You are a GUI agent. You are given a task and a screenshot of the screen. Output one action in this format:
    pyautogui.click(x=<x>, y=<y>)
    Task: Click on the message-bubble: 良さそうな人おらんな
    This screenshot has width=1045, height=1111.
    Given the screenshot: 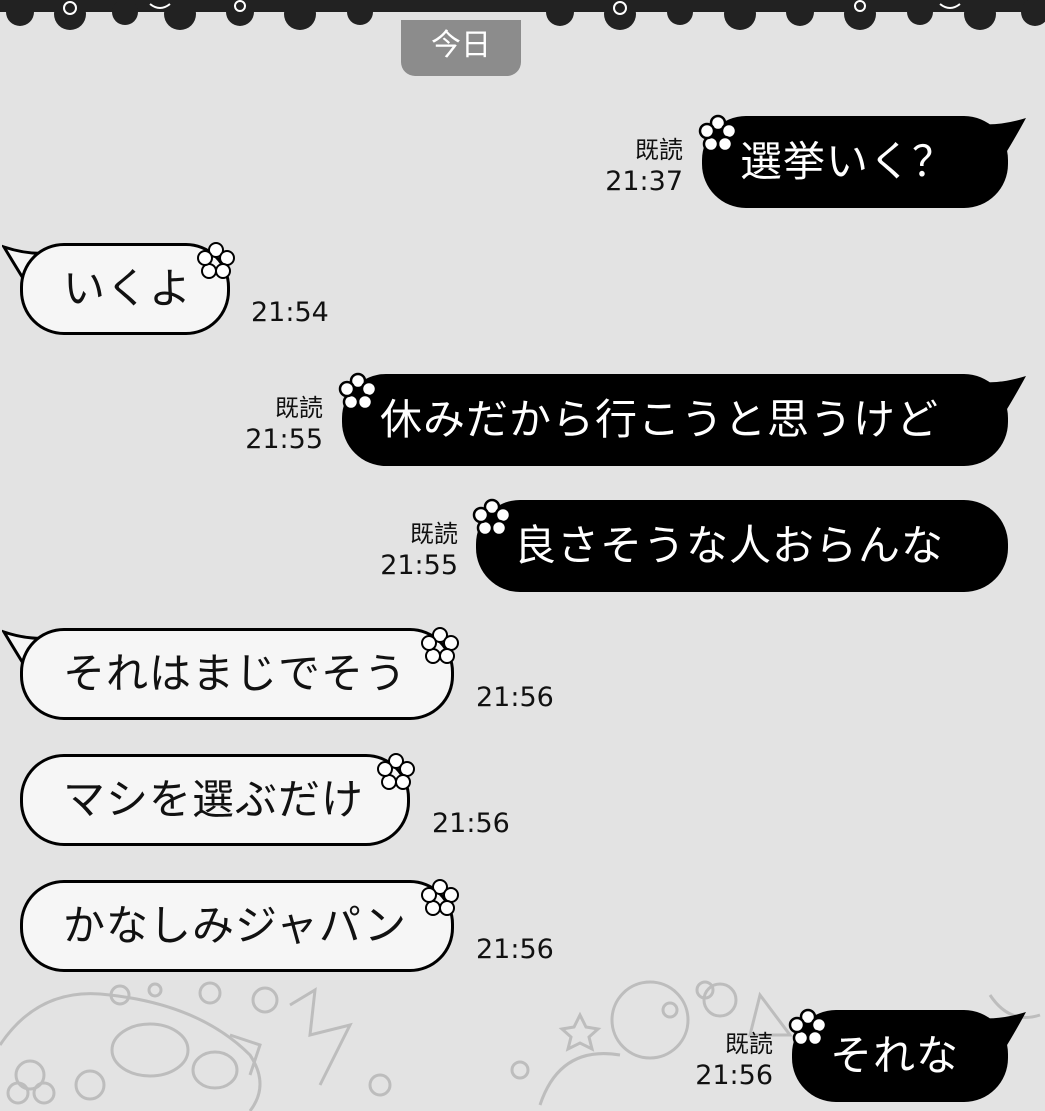 What is the action you would take?
    pyautogui.click(x=742, y=546)
    